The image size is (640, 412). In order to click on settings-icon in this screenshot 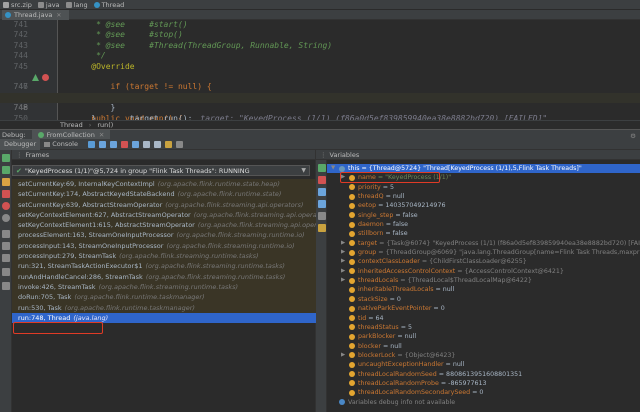, I will do `click(6, 246)`.